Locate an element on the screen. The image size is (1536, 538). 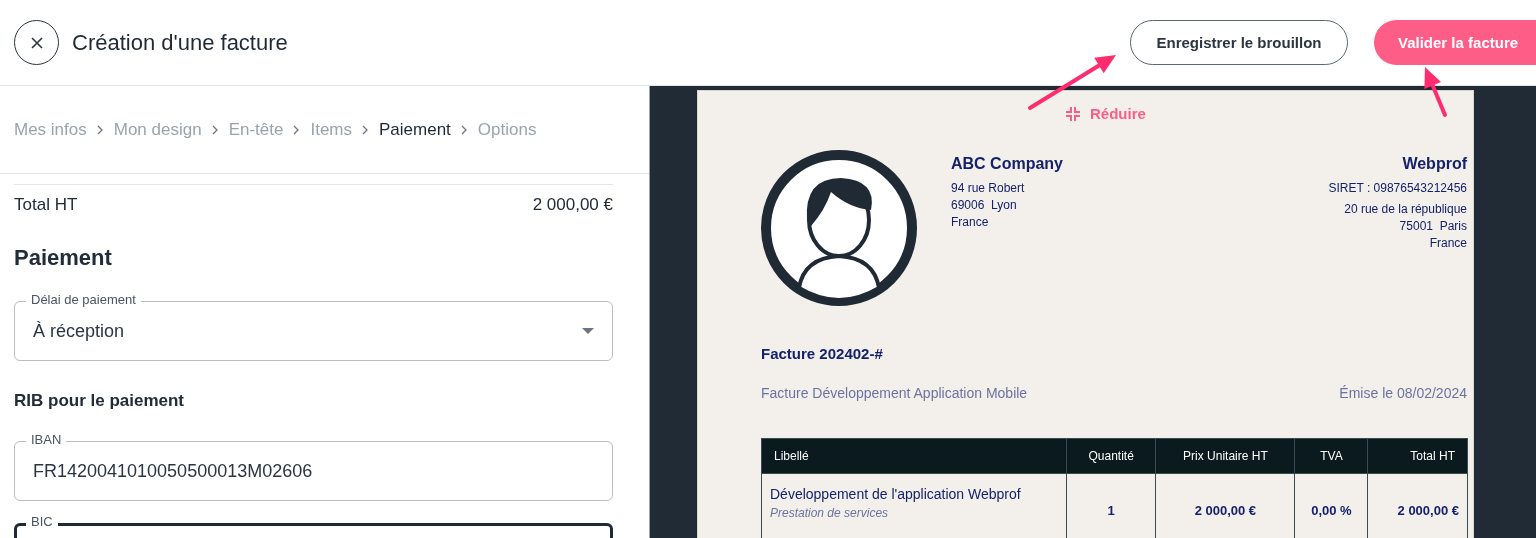
invoice-description: Facture Développement Application Mobile is located at coordinates (894, 393).